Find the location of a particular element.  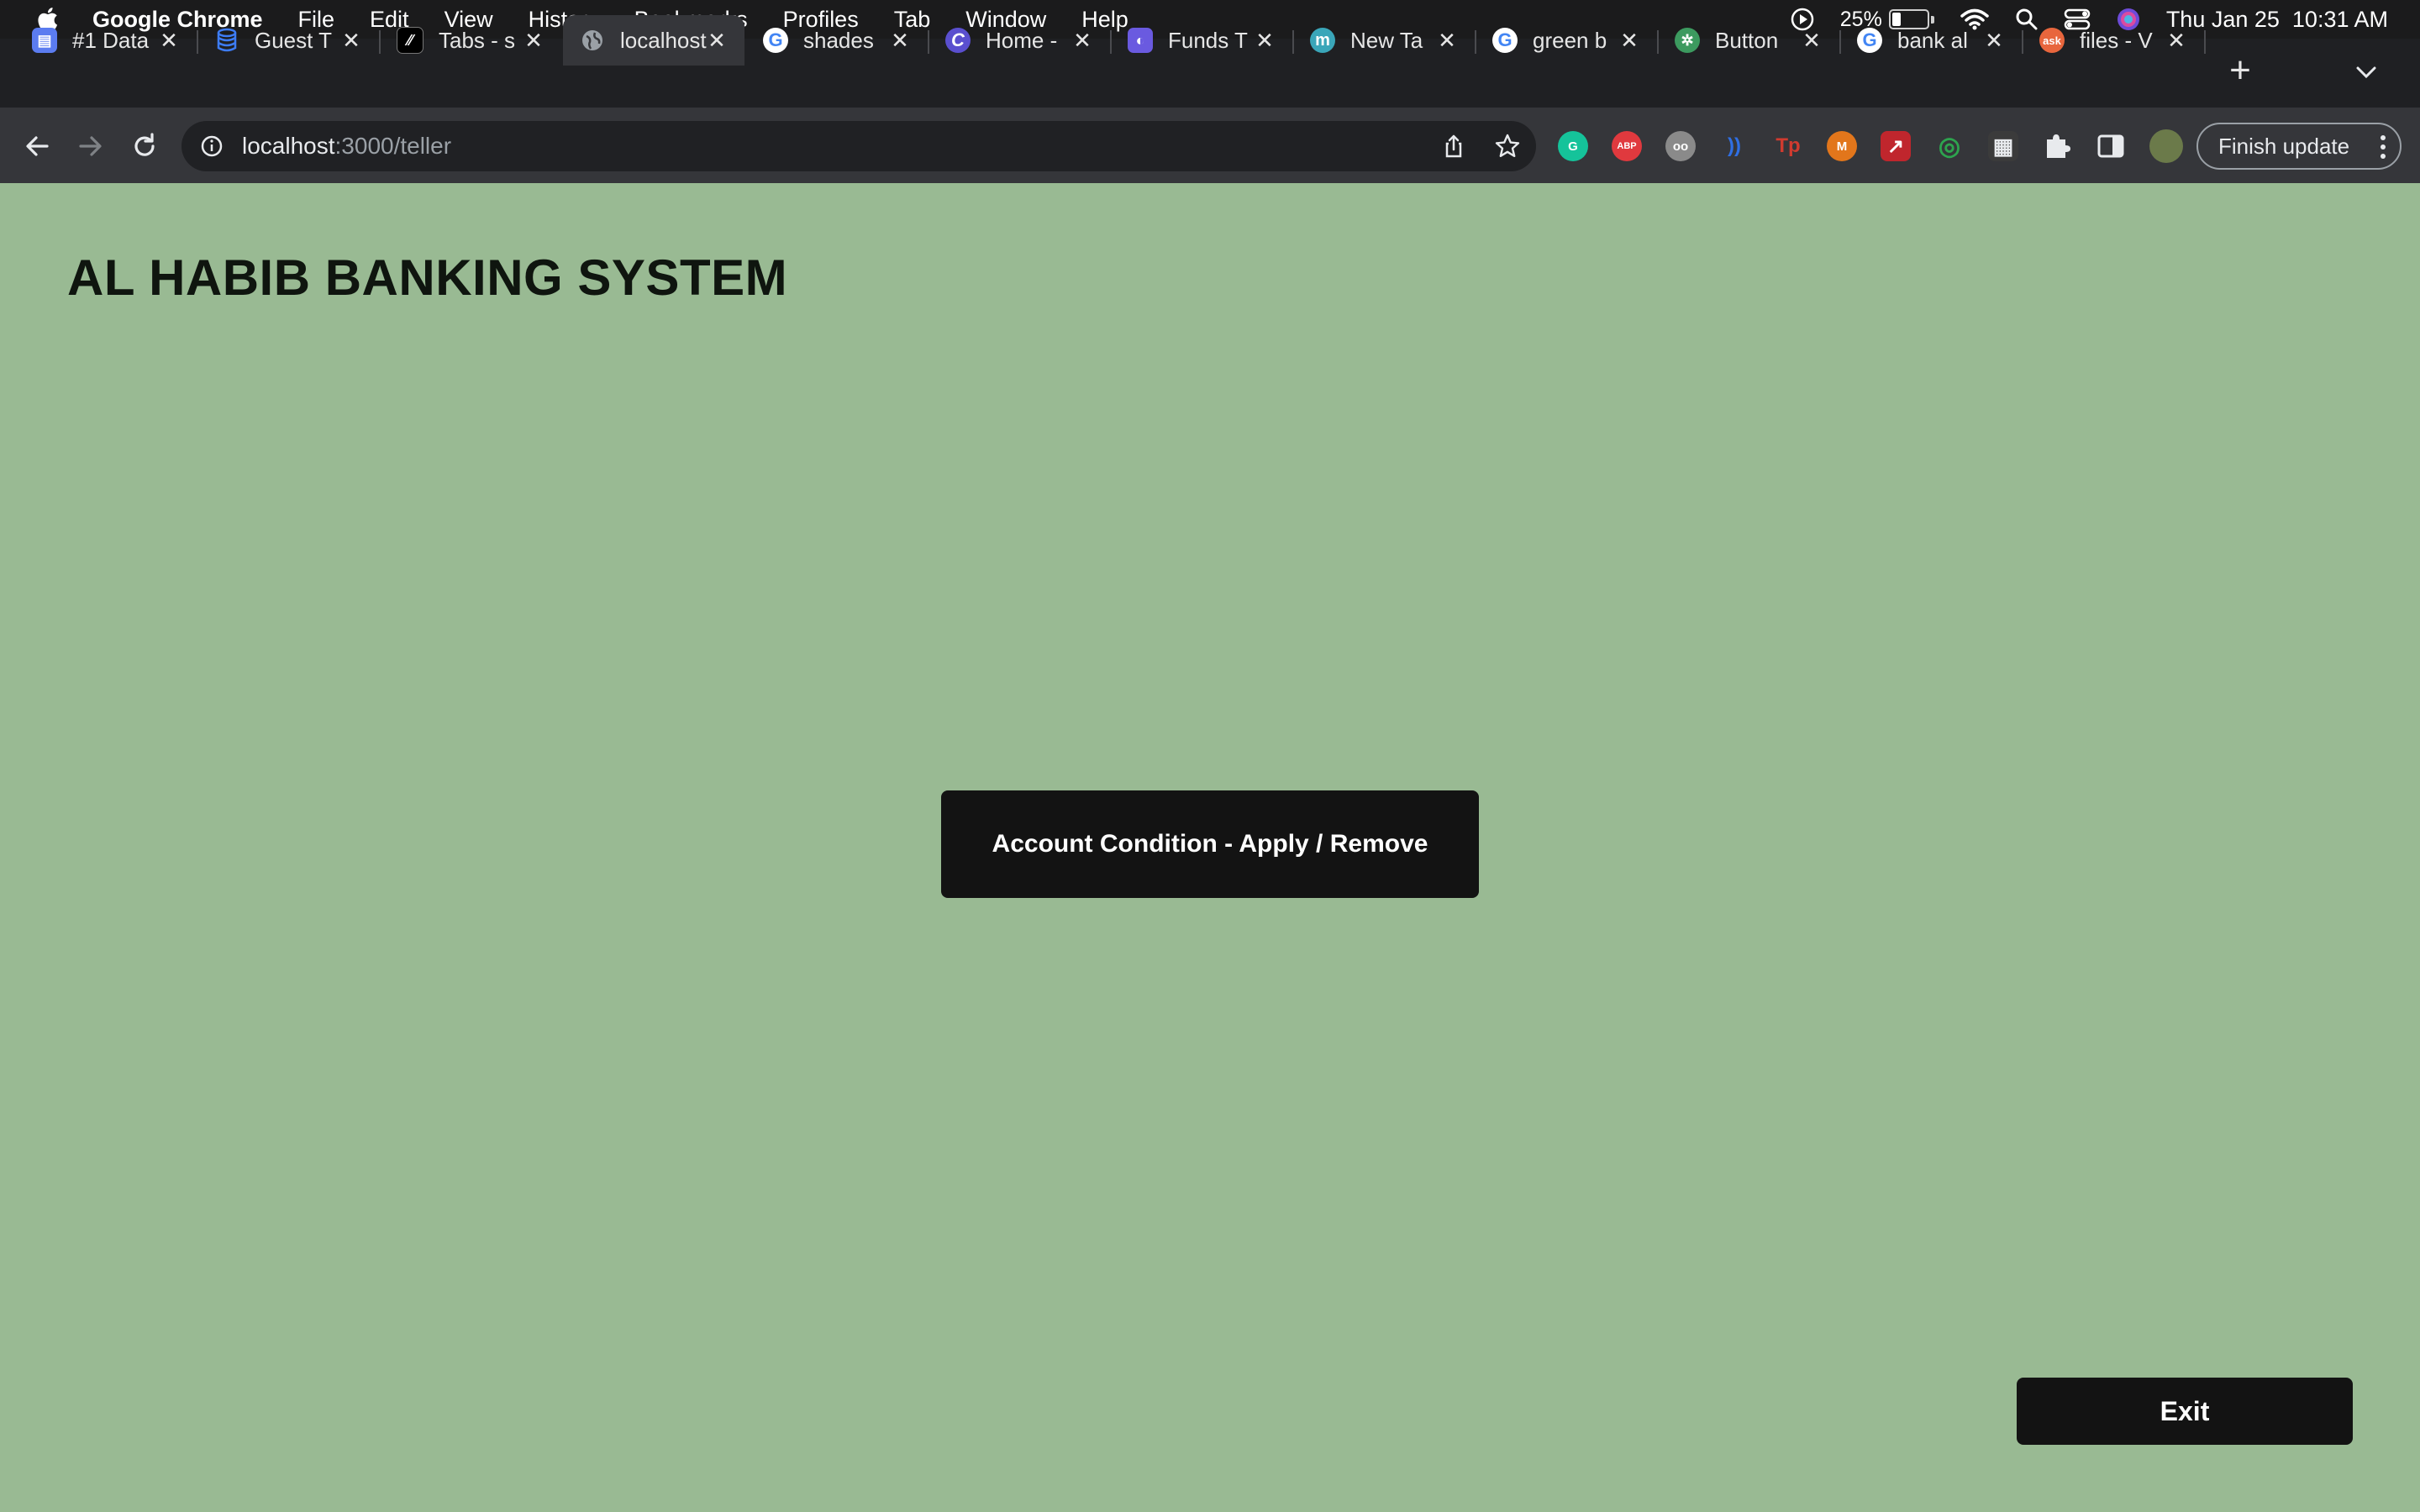

browser-tab: G shades ✕ is located at coordinates (837, 40).